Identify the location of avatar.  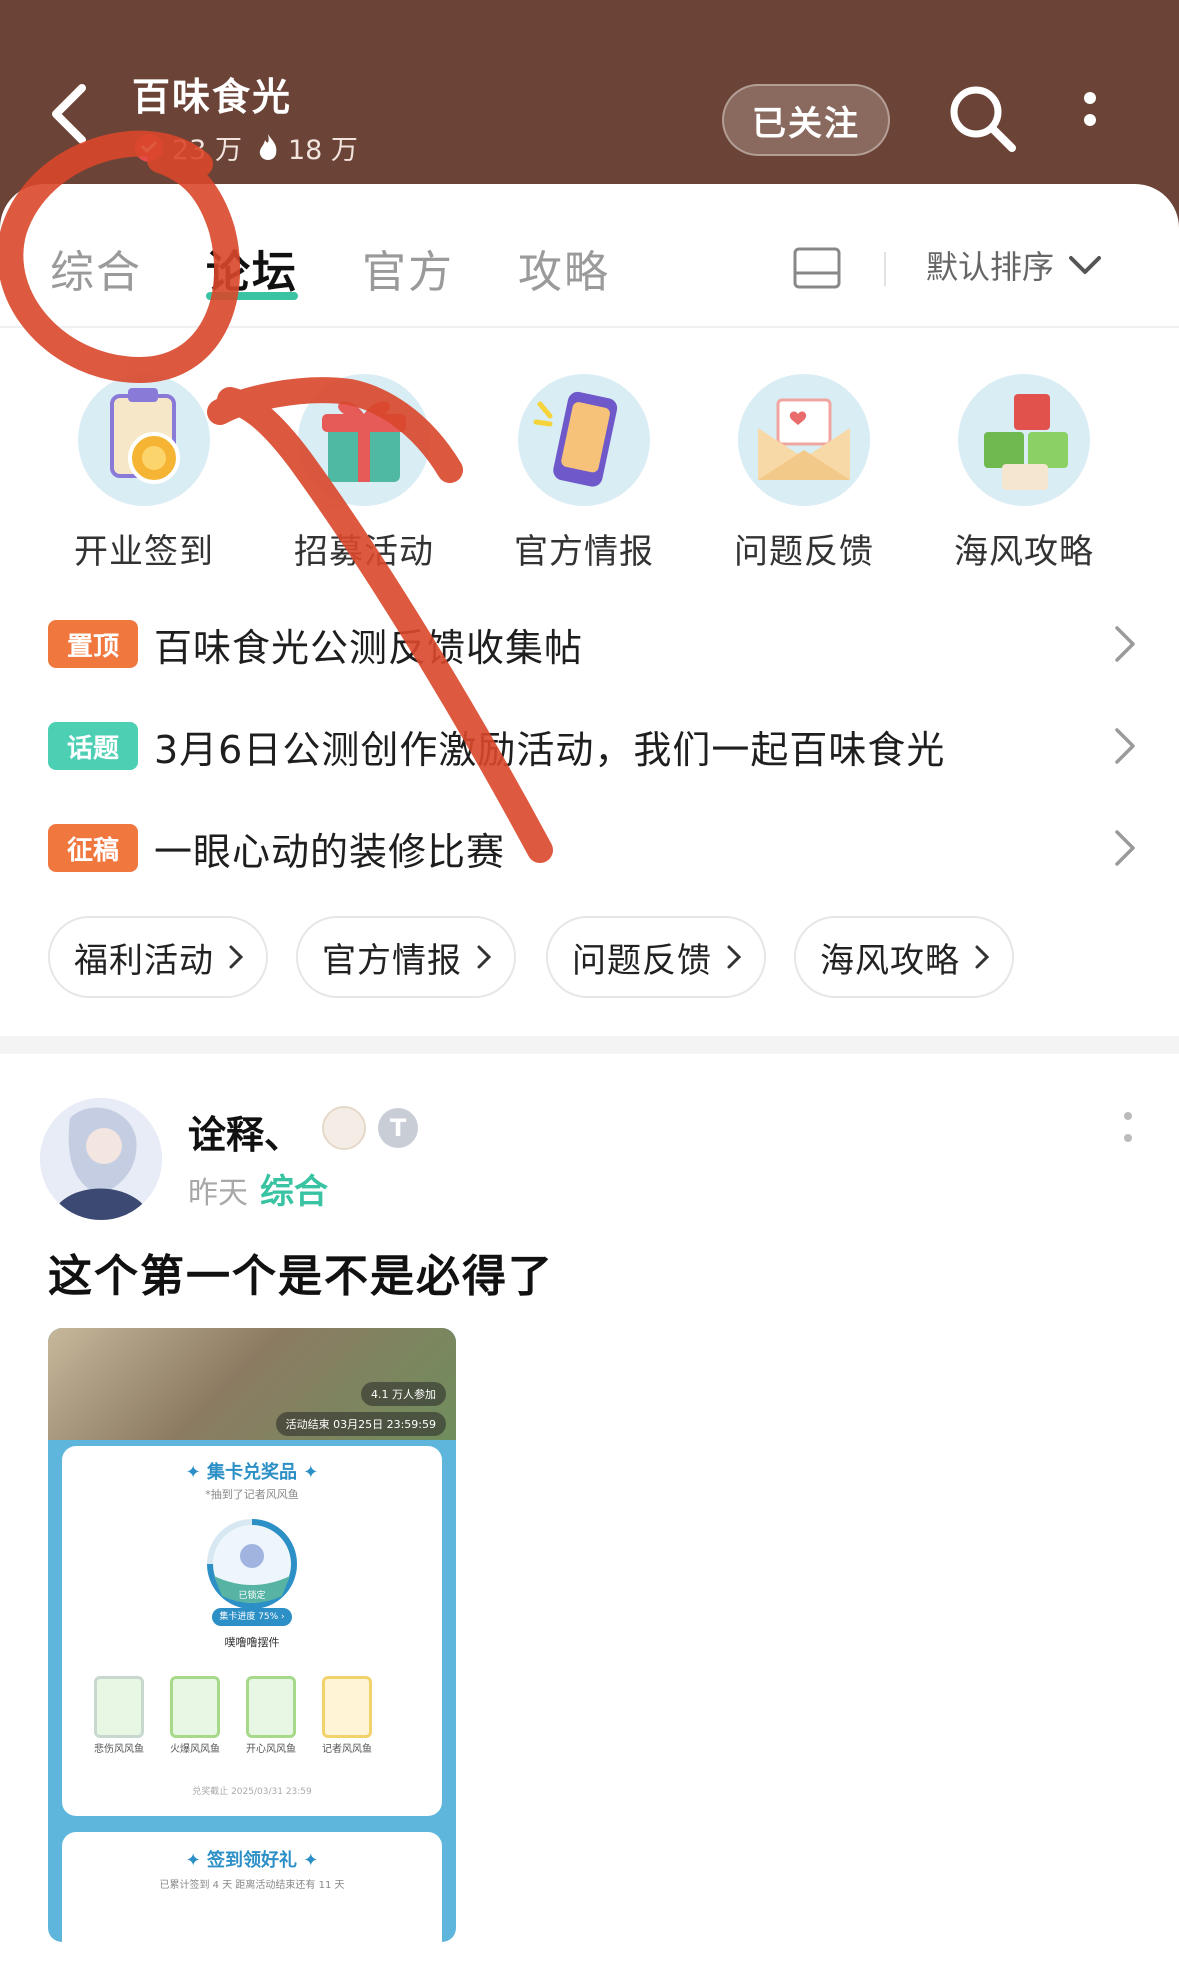
(101, 1159).